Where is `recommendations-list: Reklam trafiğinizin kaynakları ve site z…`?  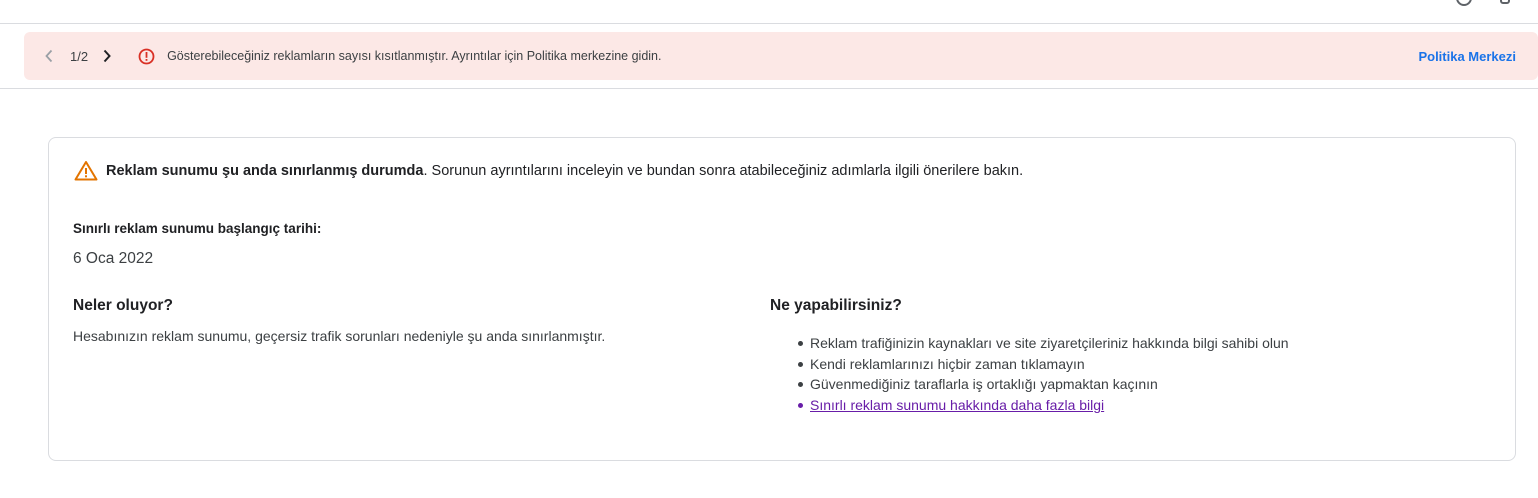
recommendations-list: Reklam trafiğinizin kaynakları ve site z… is located at coordinates (1043, 374).